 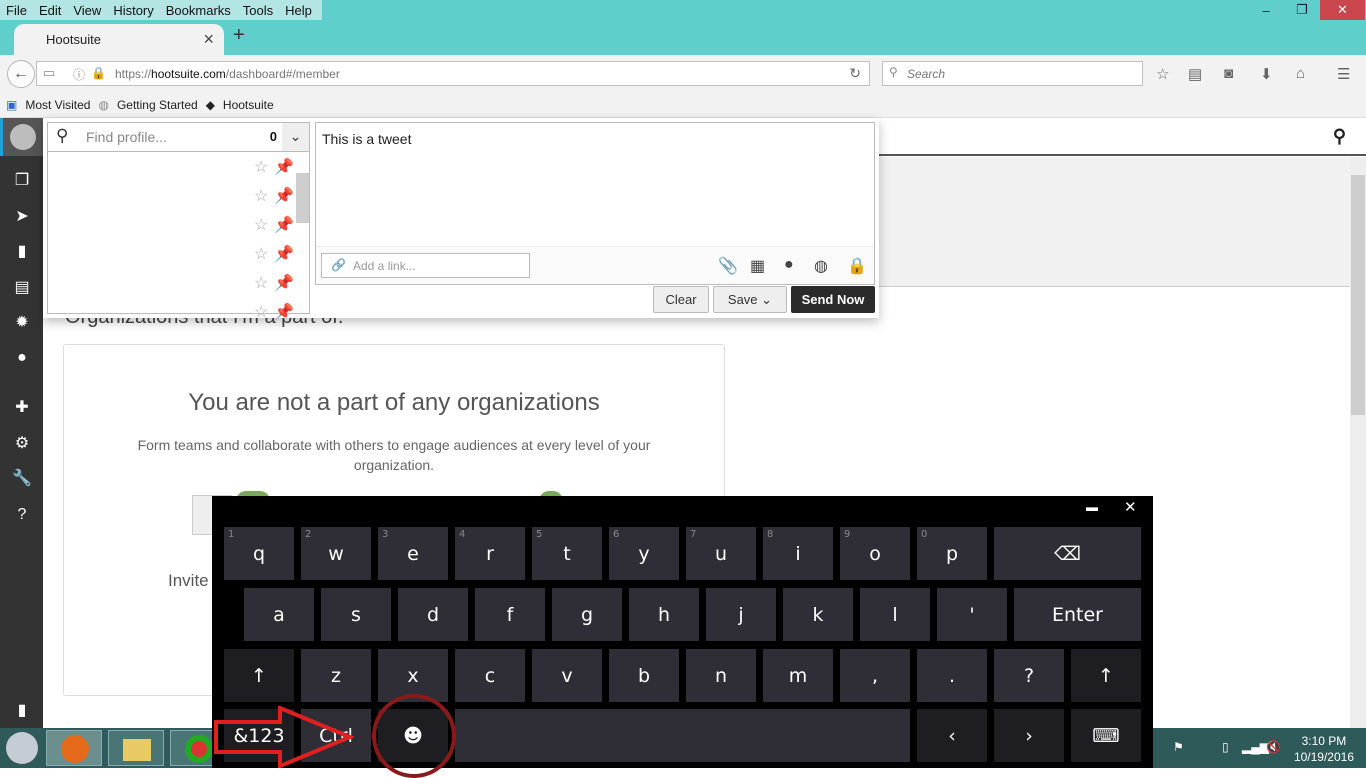 I want to click on key-w: 2w, so click(x=336, y=553).